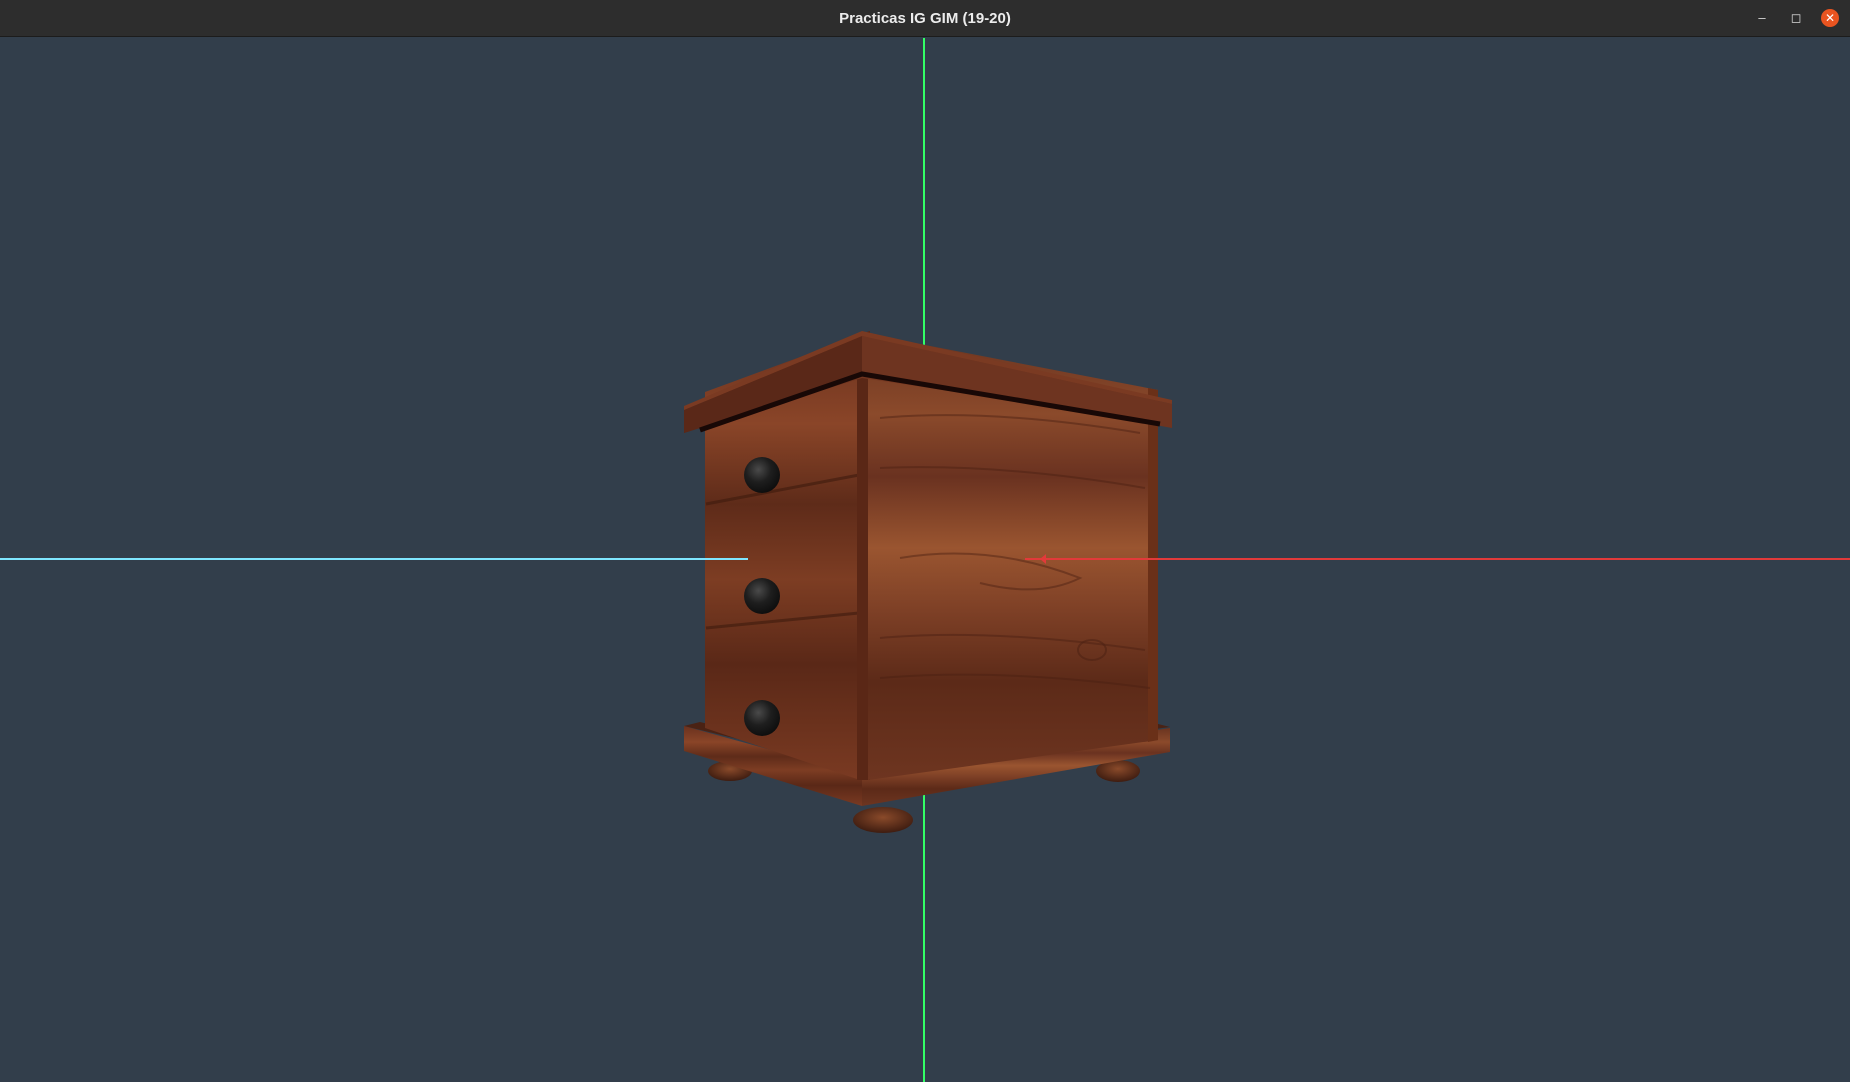 The image size is (1850, 1082). I want to click on drawer-knob-top, so click(762, 475).